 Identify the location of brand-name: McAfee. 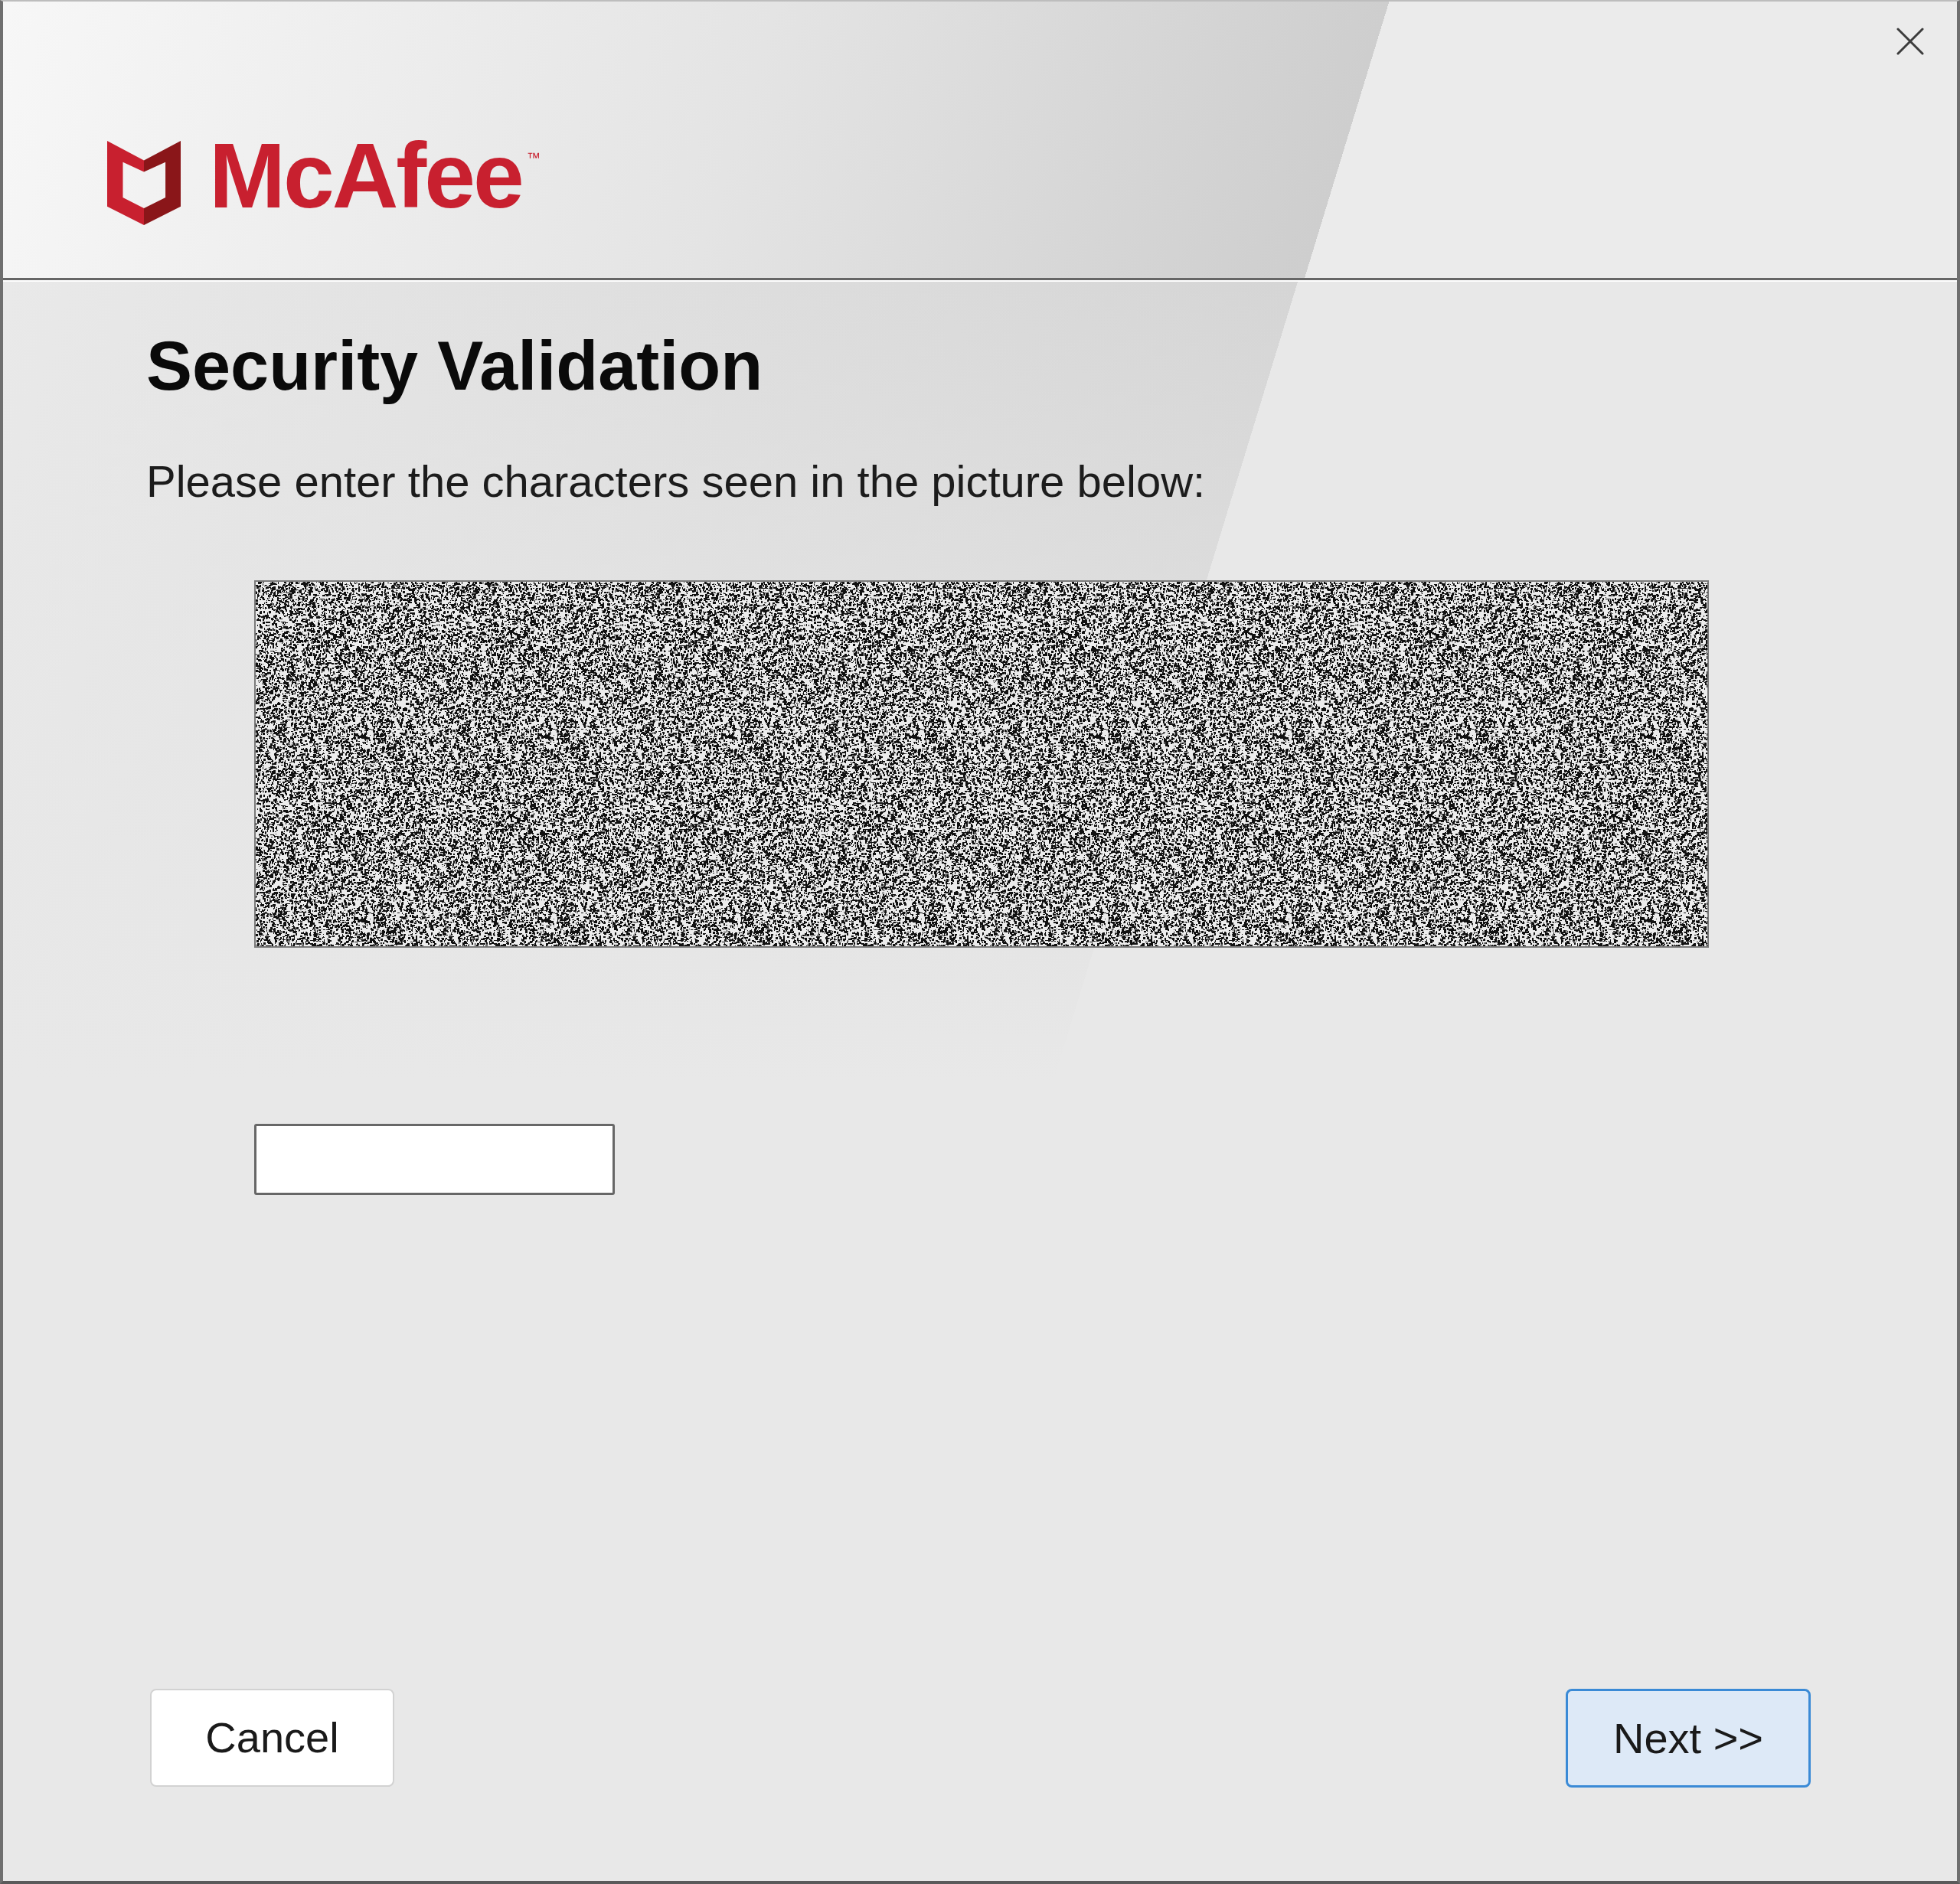
(365, 175).